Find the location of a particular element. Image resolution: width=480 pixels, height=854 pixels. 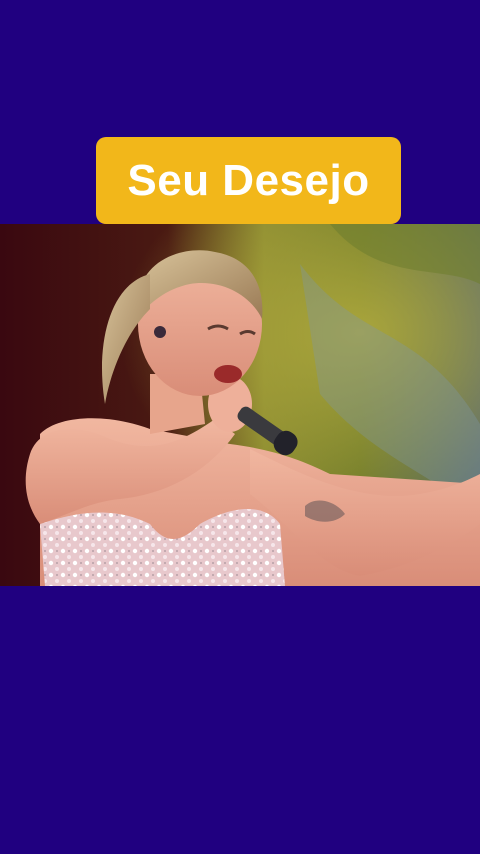

title-badge: Seu Desejo is located at coordinates (248, 180).